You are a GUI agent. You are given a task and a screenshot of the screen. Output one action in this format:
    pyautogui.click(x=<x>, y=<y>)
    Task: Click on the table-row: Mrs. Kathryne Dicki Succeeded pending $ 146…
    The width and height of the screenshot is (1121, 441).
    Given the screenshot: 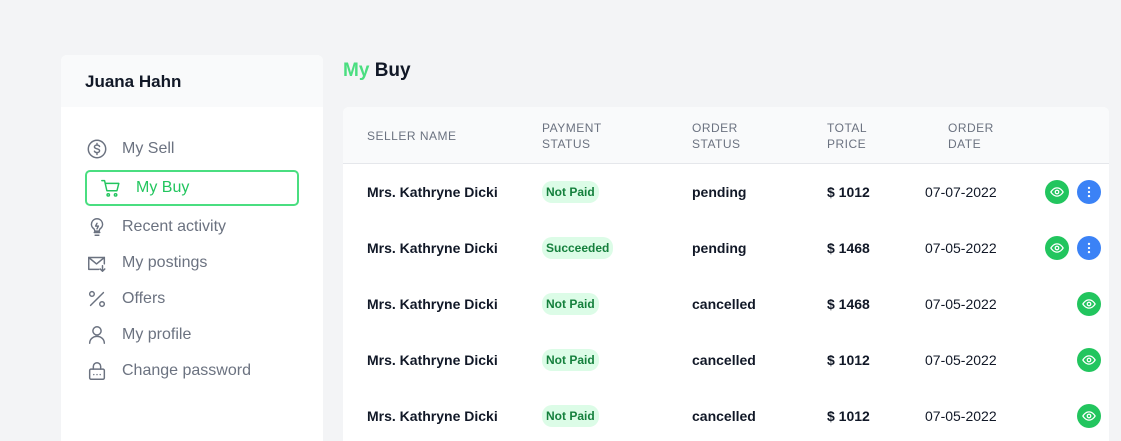 What is the action you would take?
    pyautogui.click(x=726, y=248)
    